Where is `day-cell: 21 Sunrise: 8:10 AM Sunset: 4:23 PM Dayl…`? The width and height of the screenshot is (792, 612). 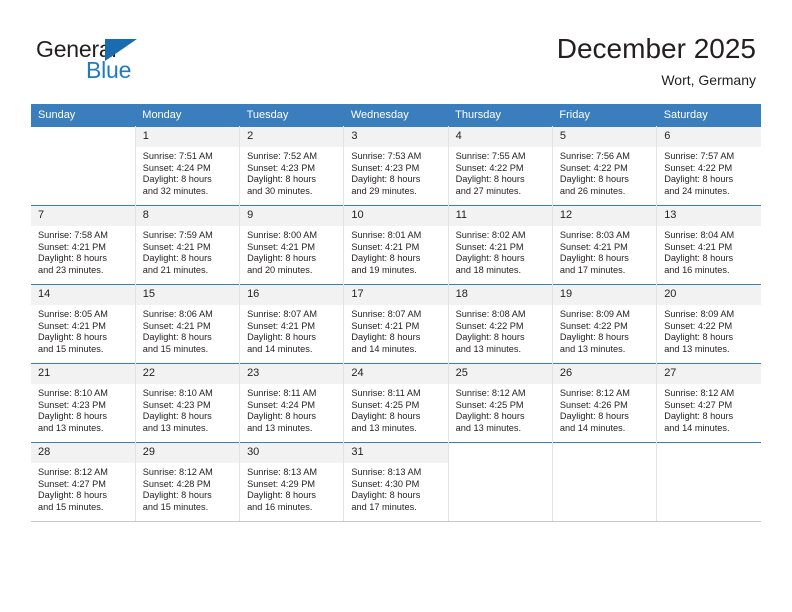
day-cell: 21 Sunrise: 8:10 AM Sunset: 4:23 PM Dayl… is located at coordinates (83, 403).